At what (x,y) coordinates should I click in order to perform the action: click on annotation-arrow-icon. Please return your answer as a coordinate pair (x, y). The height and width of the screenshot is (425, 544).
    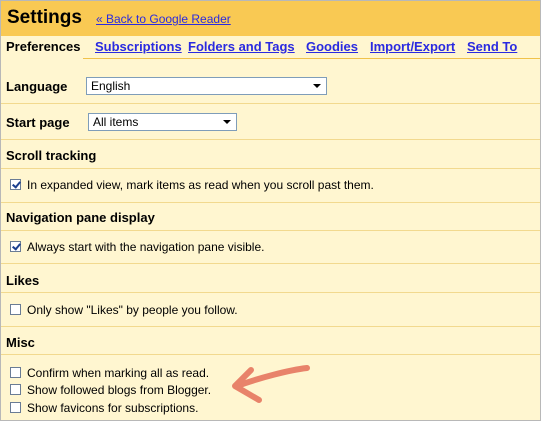
    Looking at the image, I should click on (271, 384).